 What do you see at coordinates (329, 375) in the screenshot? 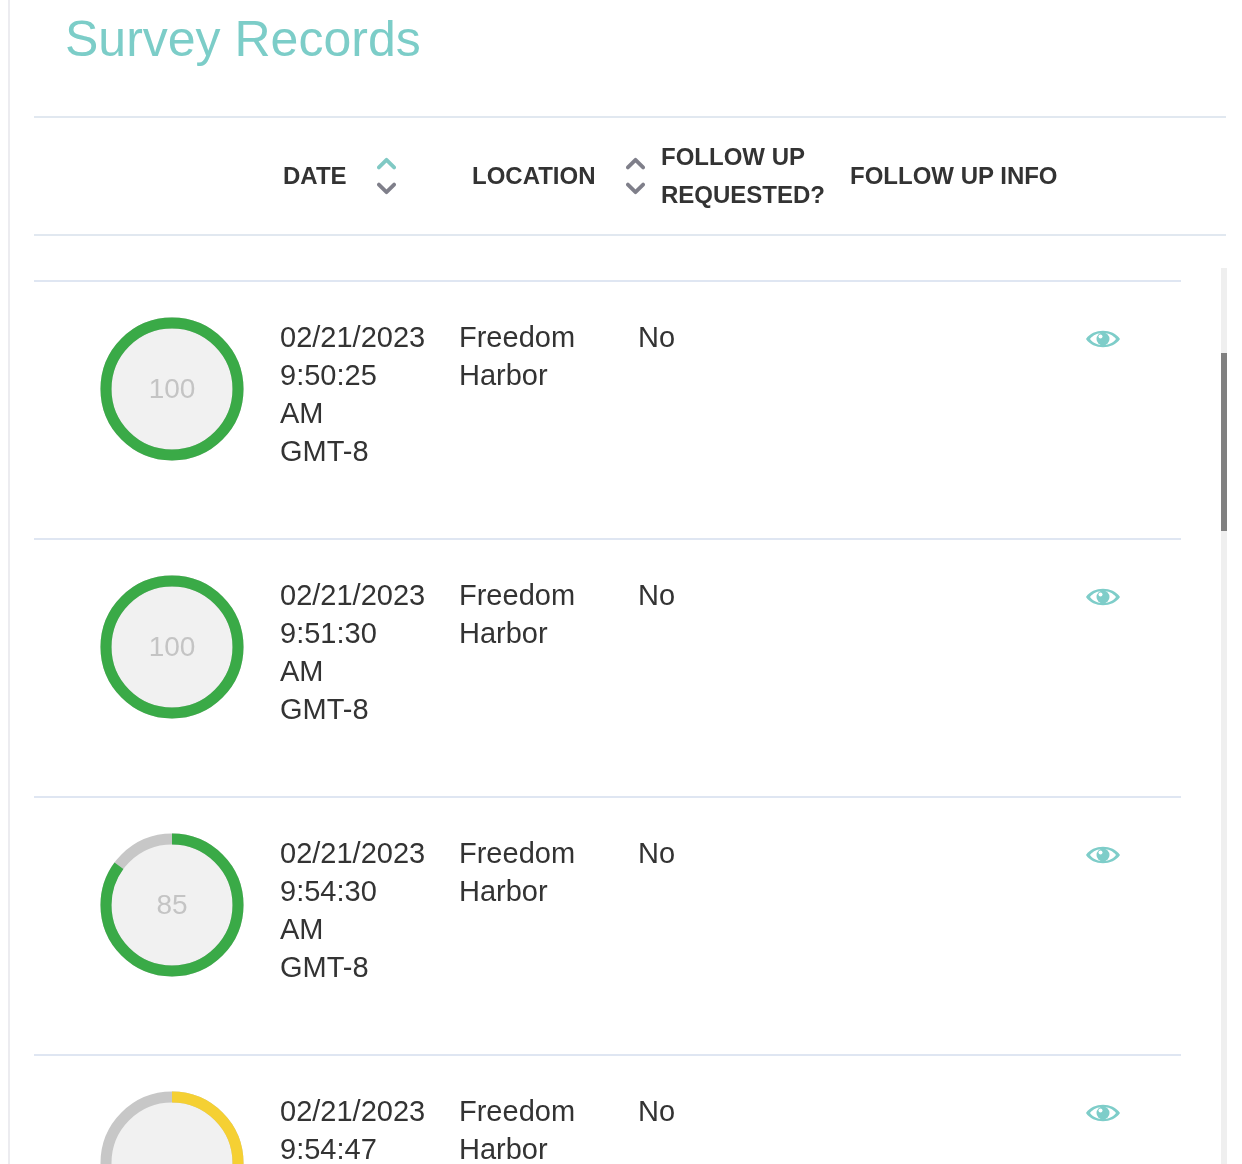
I see `date-text: 9:50:25` at bounding box center [329, 375].